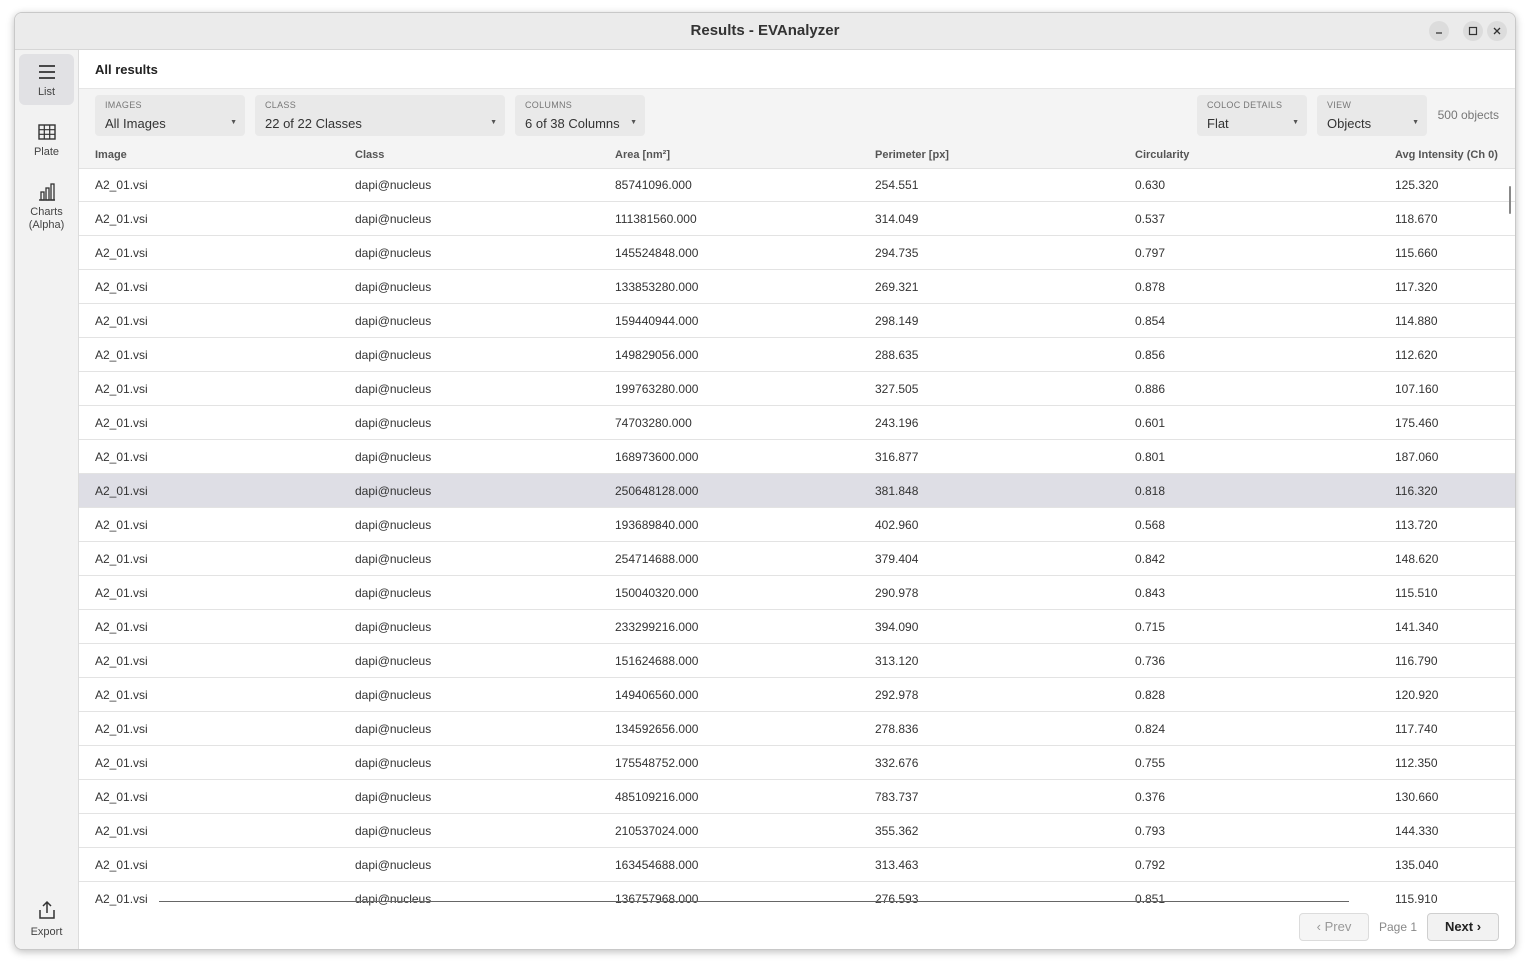 The width and height of the screenshot is (1528, 966). I want to click on coloc-details-select: COLOC DETAILS Flat ▼, so click(1252, 115).